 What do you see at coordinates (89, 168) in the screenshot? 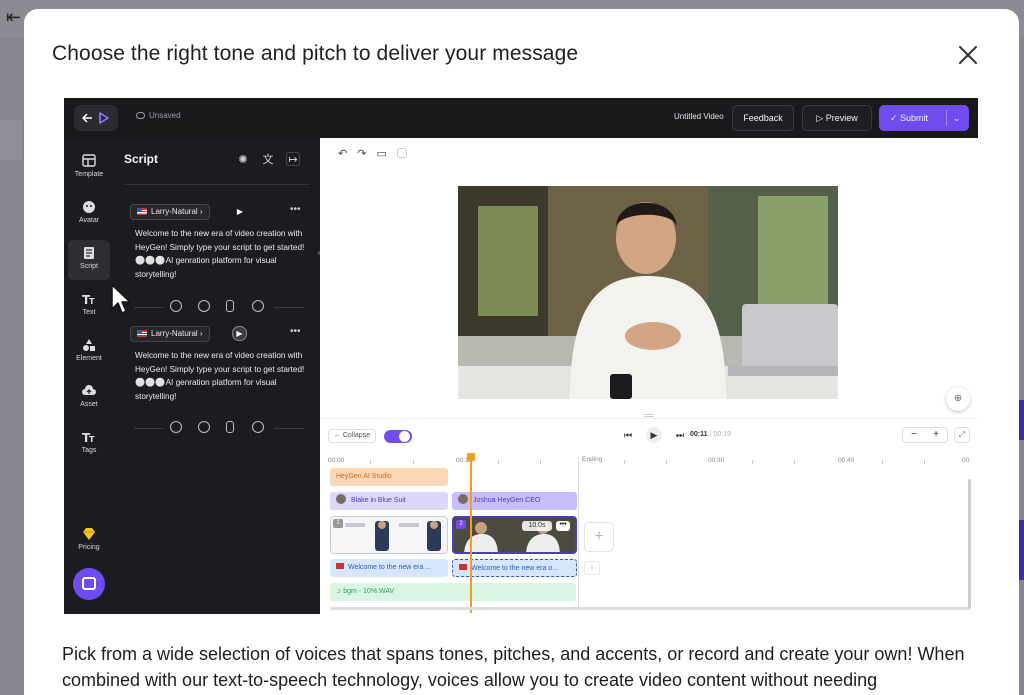
I see `sidebar-item-template: Template` at bounding box center [89, 168].